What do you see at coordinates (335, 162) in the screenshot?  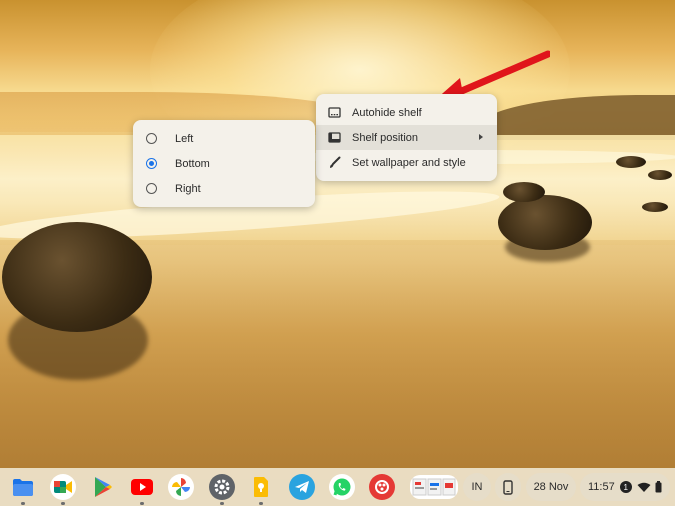 I see `paintbrush-icon` at bounding box center [335, 162].